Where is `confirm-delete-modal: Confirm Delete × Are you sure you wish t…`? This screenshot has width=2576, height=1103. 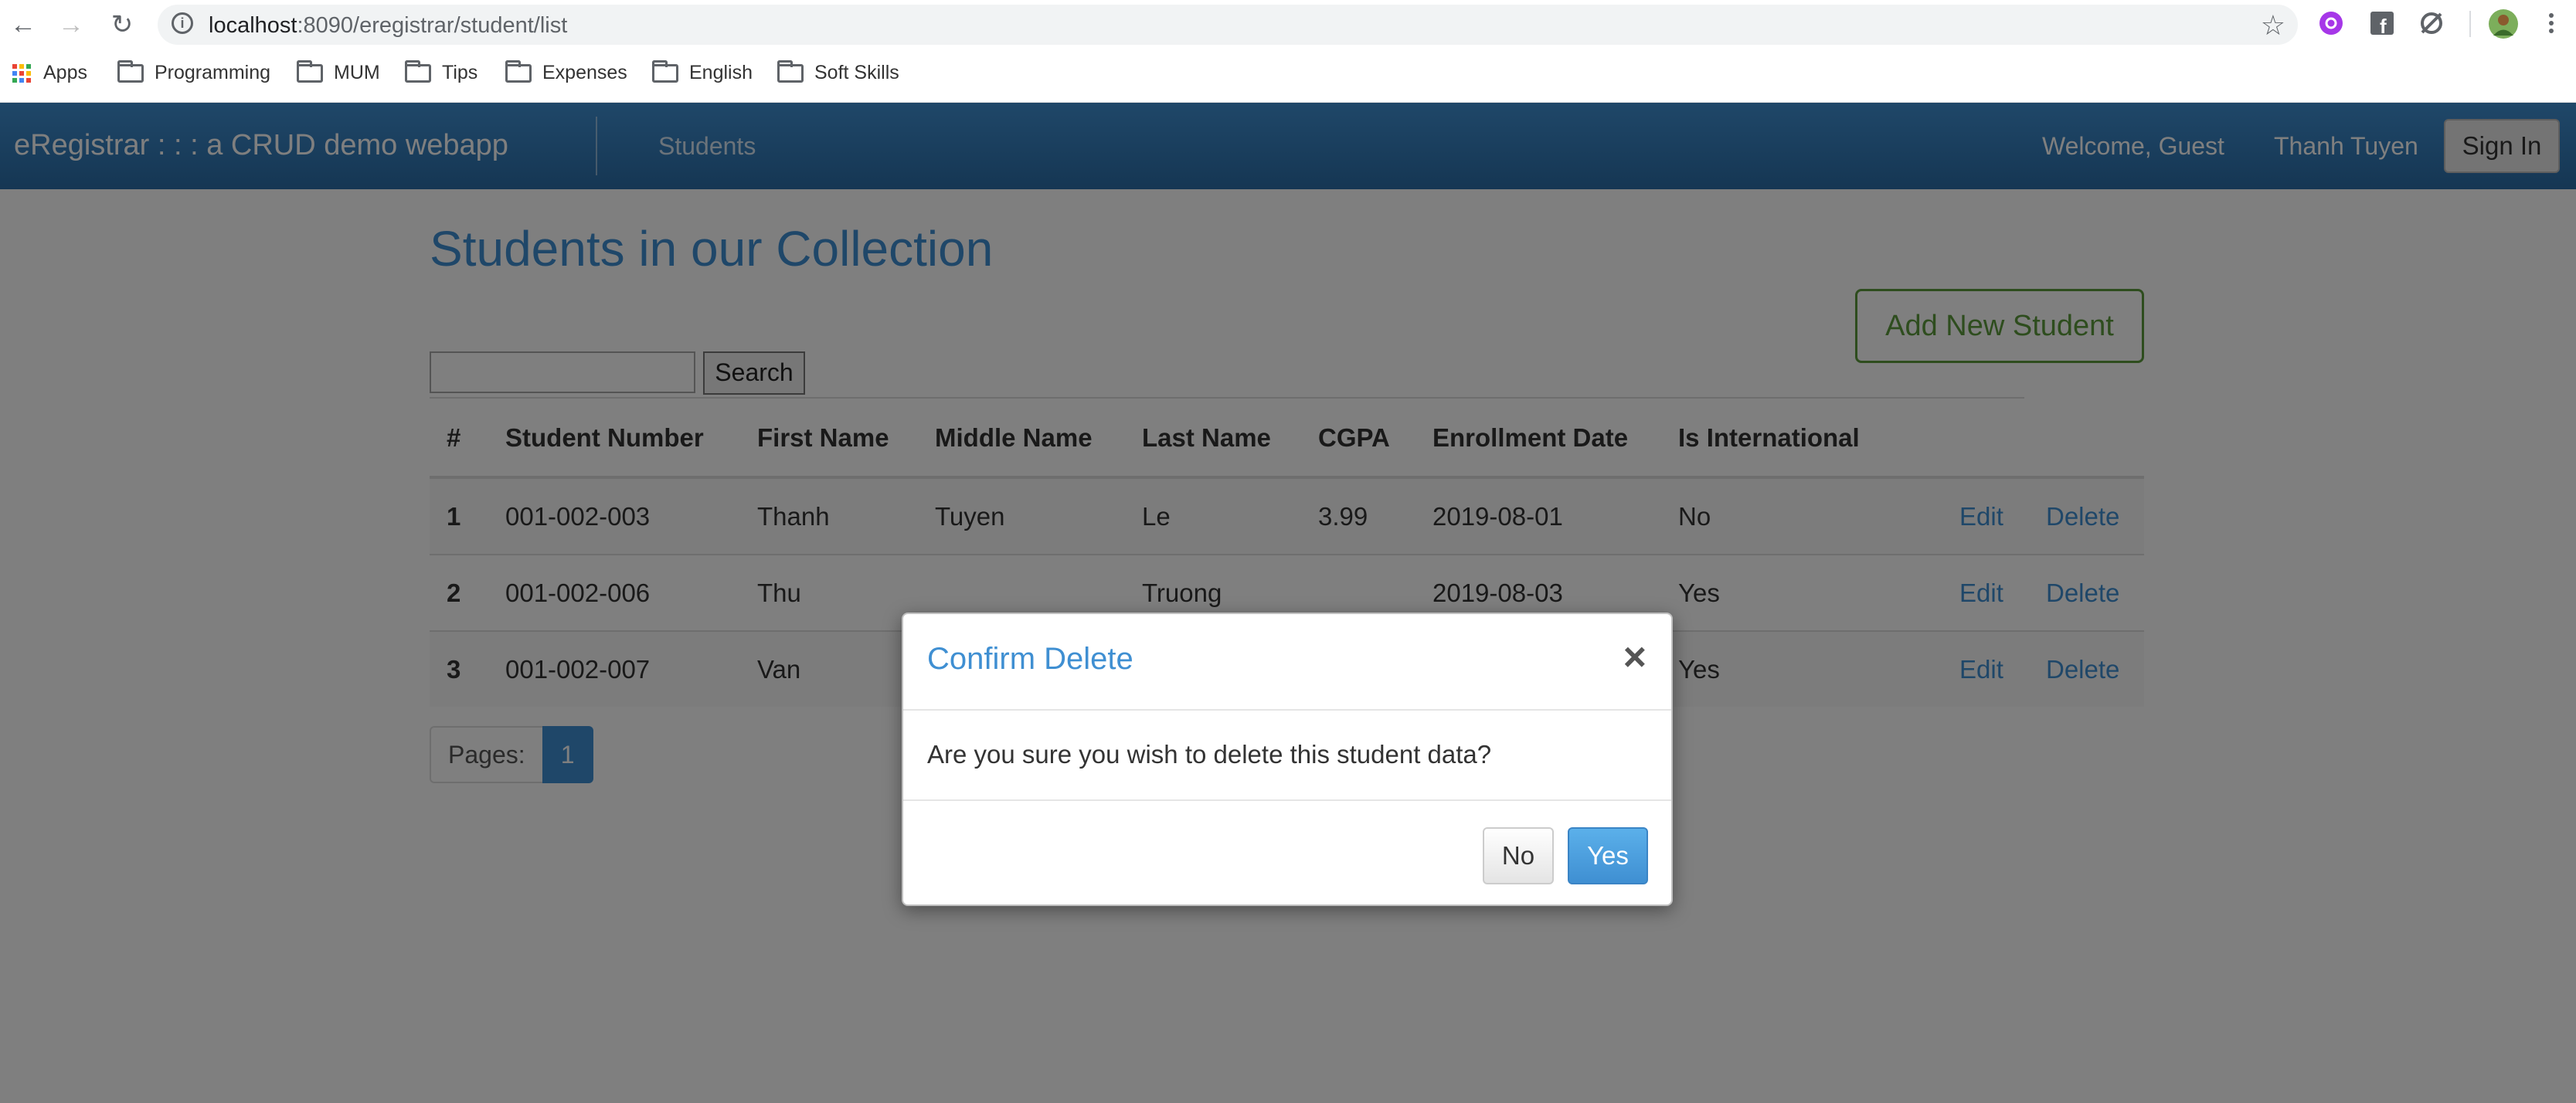
confirm-delete-modal: Confirm Delete × Are you sure you wish t… is located at coordinates (1287, 759).